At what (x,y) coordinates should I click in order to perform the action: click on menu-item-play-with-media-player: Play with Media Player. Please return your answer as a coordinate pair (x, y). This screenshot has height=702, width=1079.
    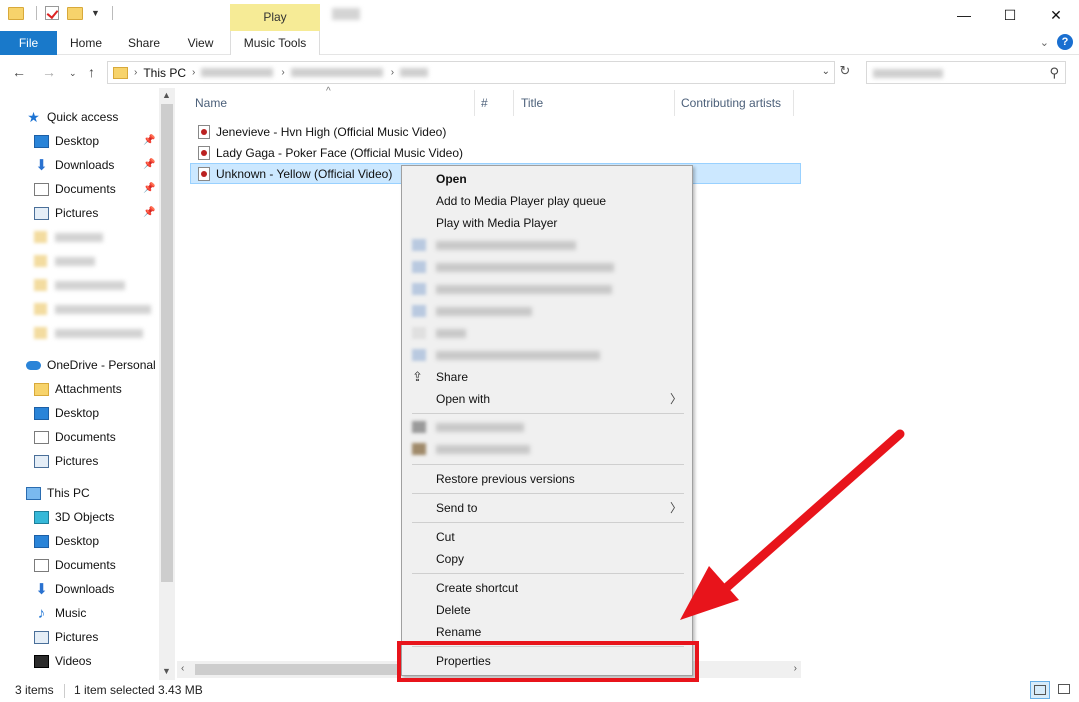
    Looking at the image, I should click on (547, 223).